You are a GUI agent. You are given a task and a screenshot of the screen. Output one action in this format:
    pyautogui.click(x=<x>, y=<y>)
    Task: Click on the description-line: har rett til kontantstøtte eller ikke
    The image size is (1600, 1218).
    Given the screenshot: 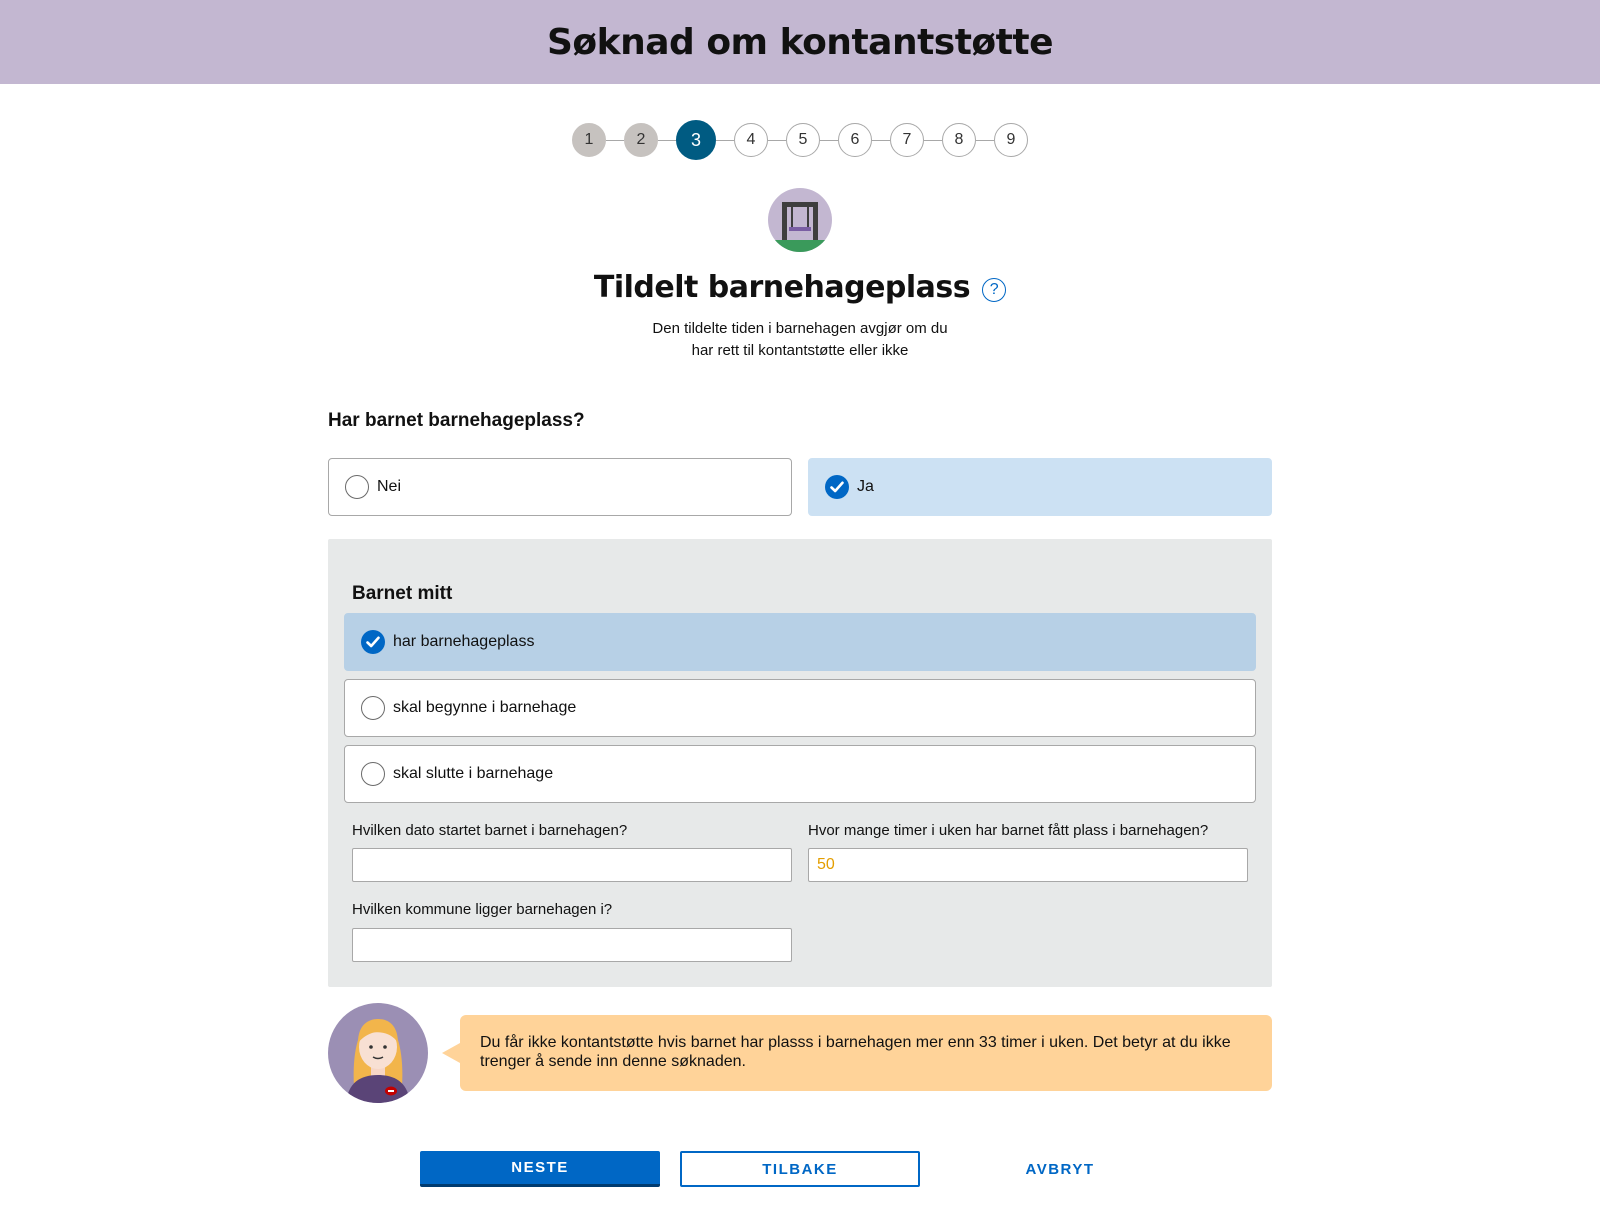 What is the action you would take?
    pyautogui.click(x=800, y=350)
    